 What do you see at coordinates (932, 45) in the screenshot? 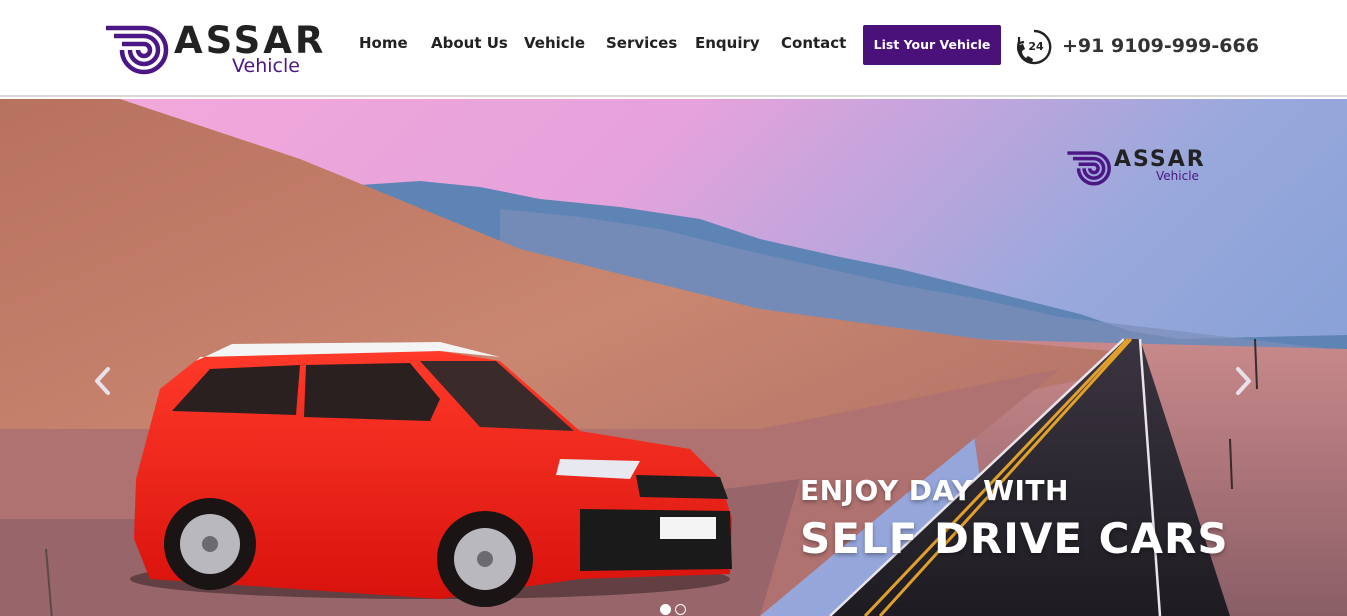
I see `list-your-vehicle-button: List Your Vehicle` at bounding box center [932, 45].